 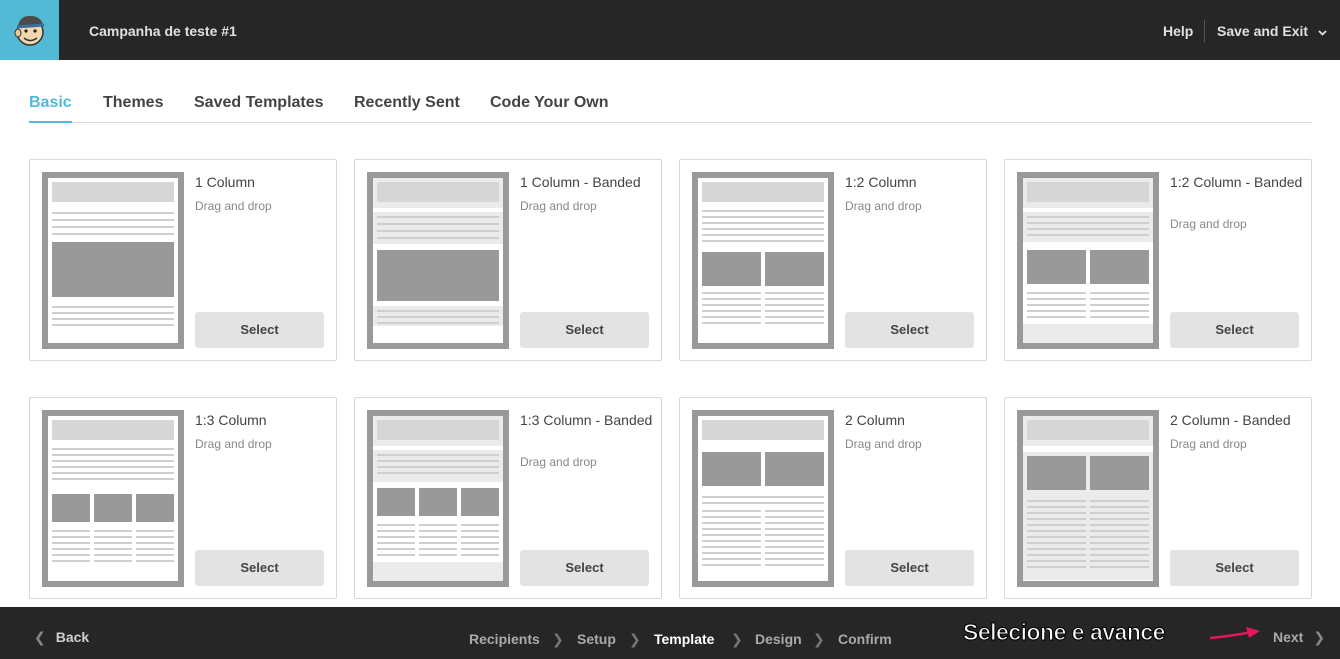 I want to click on tab-saved-templates: Saved Templates, so click(x=259, y=108).